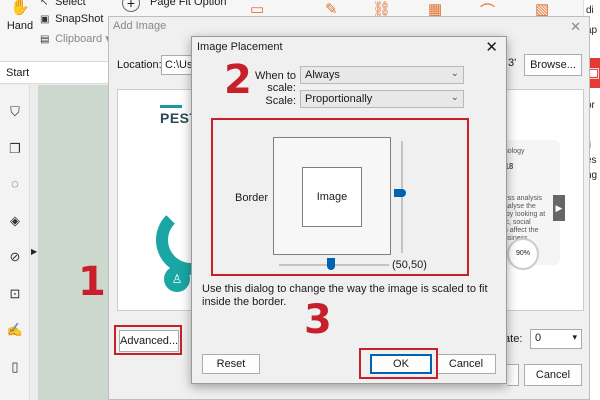 This screenshot has height=400, width=600. Describe the element at coordinates (20, 26) in the screenshot. I see `hand-label: Hand` at that location.